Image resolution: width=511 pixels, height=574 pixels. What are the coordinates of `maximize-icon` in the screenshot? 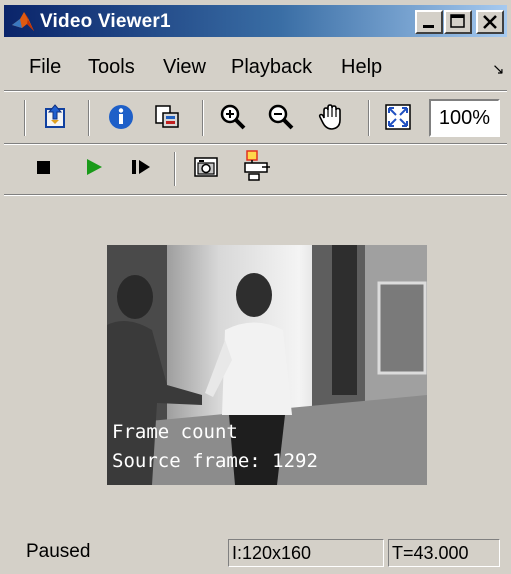 It's located at (457, 21).